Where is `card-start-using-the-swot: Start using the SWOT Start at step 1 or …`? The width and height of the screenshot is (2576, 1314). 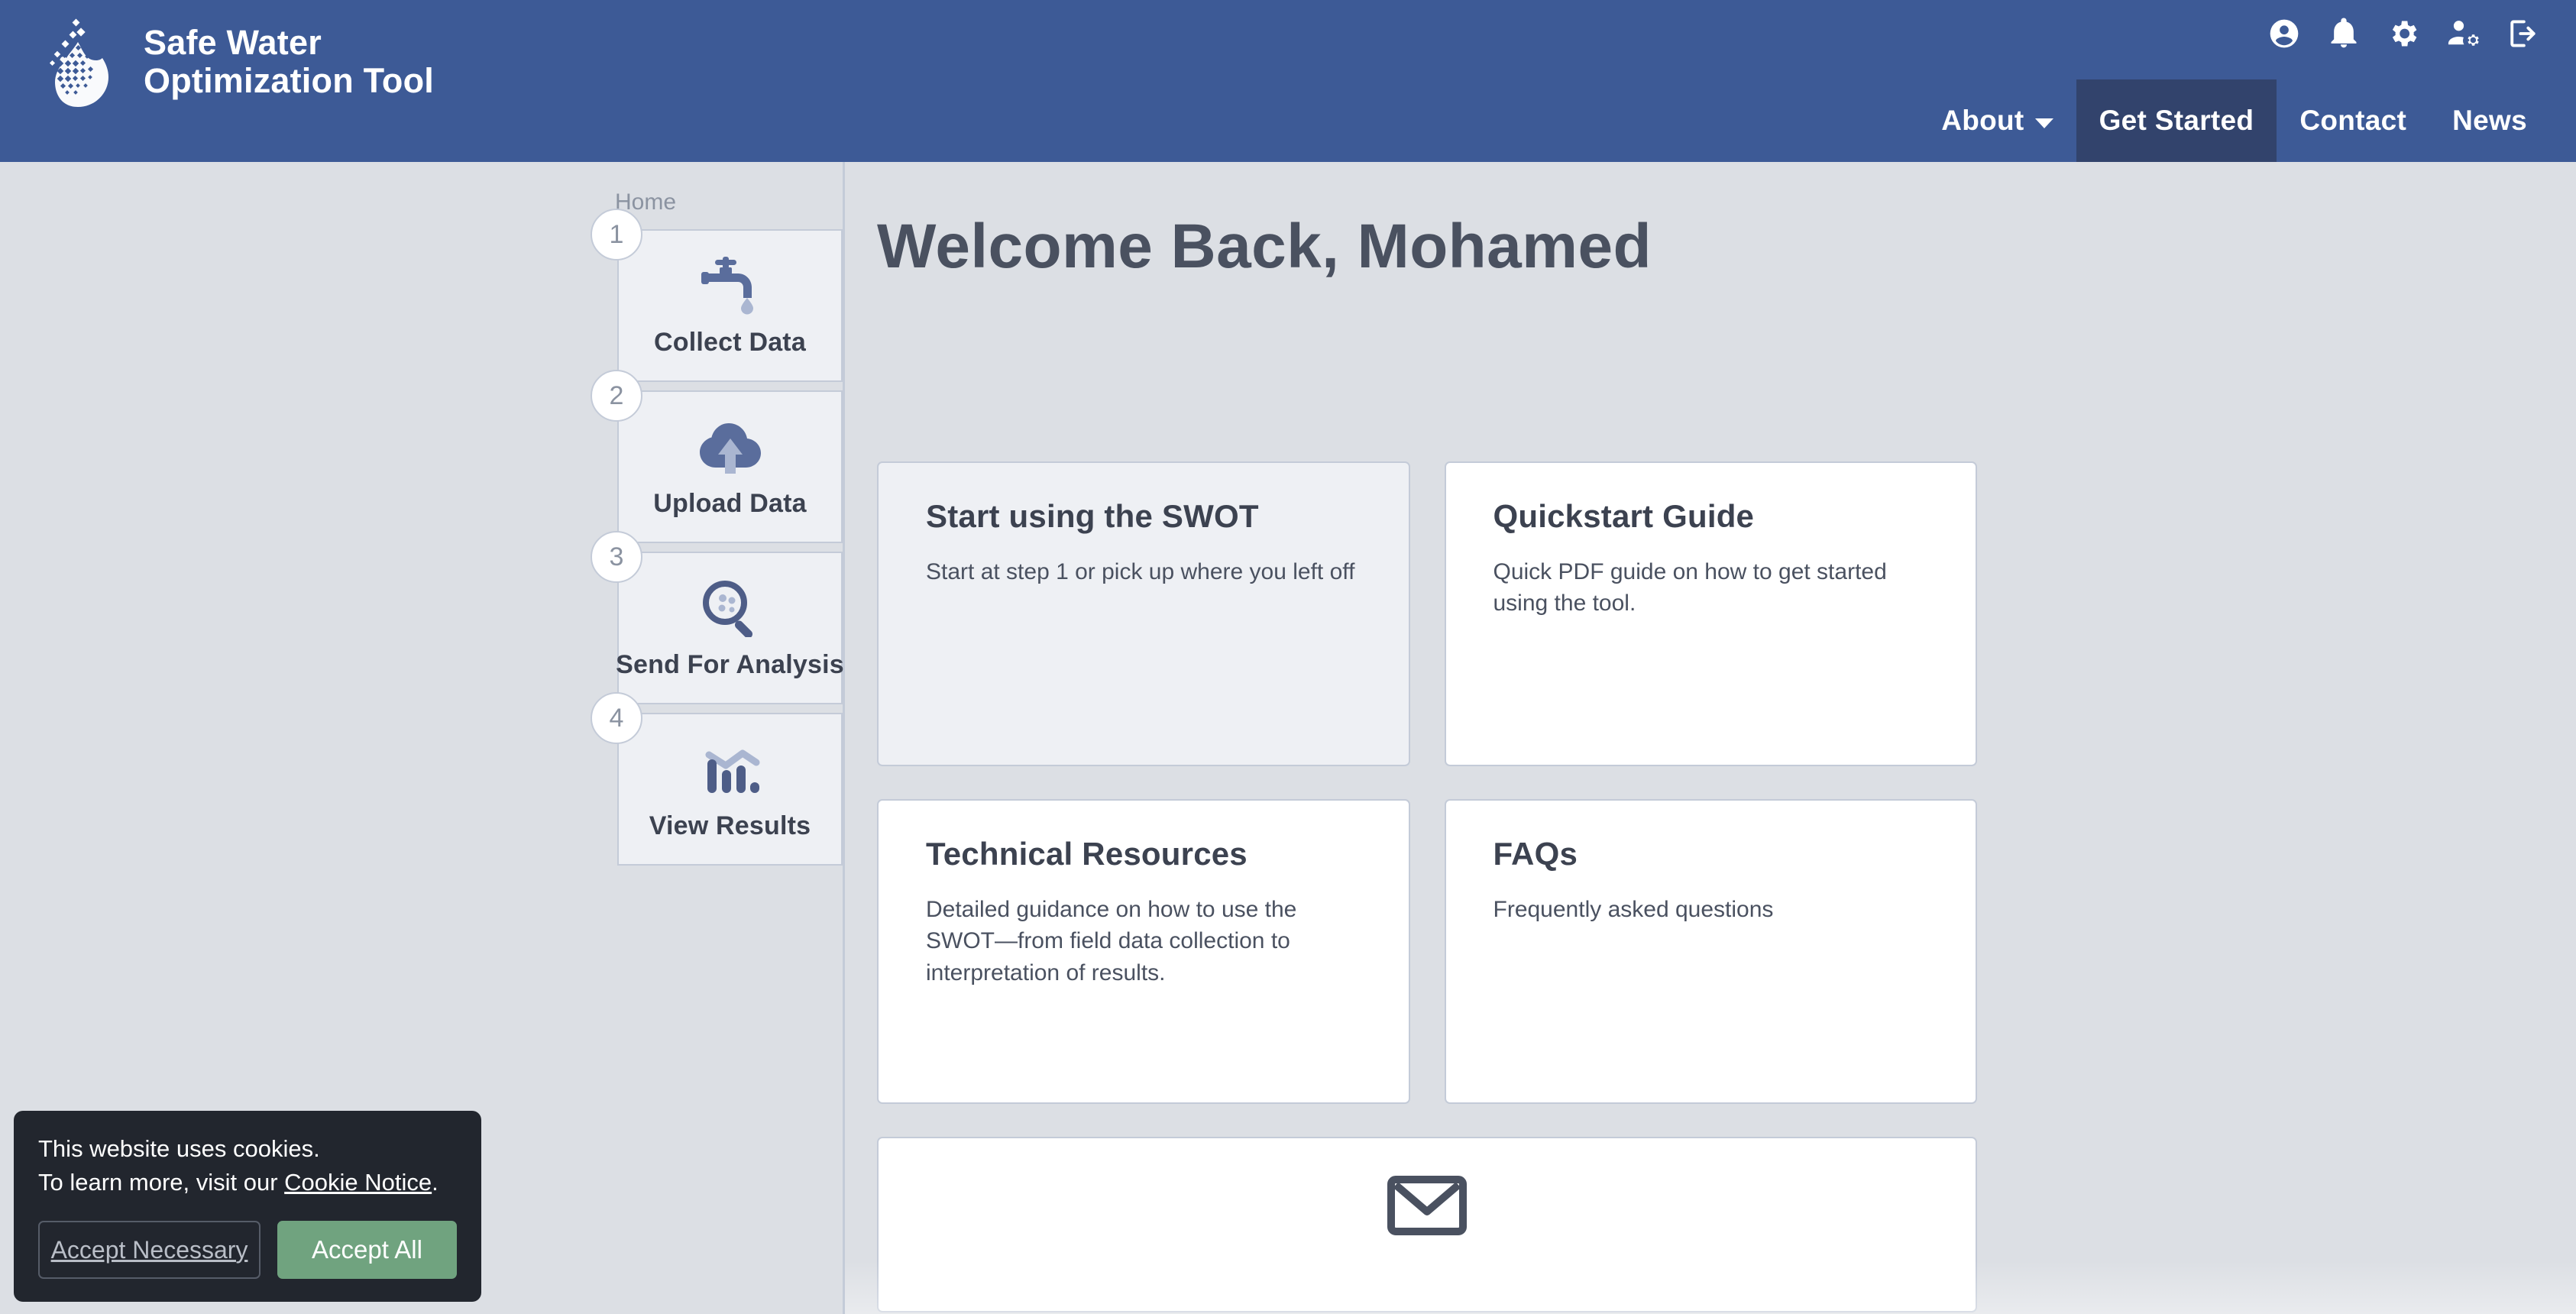 card-start-using-the-swot: Start using the SWOT Start at step 1 or … is located at coordinates (1143, 613).